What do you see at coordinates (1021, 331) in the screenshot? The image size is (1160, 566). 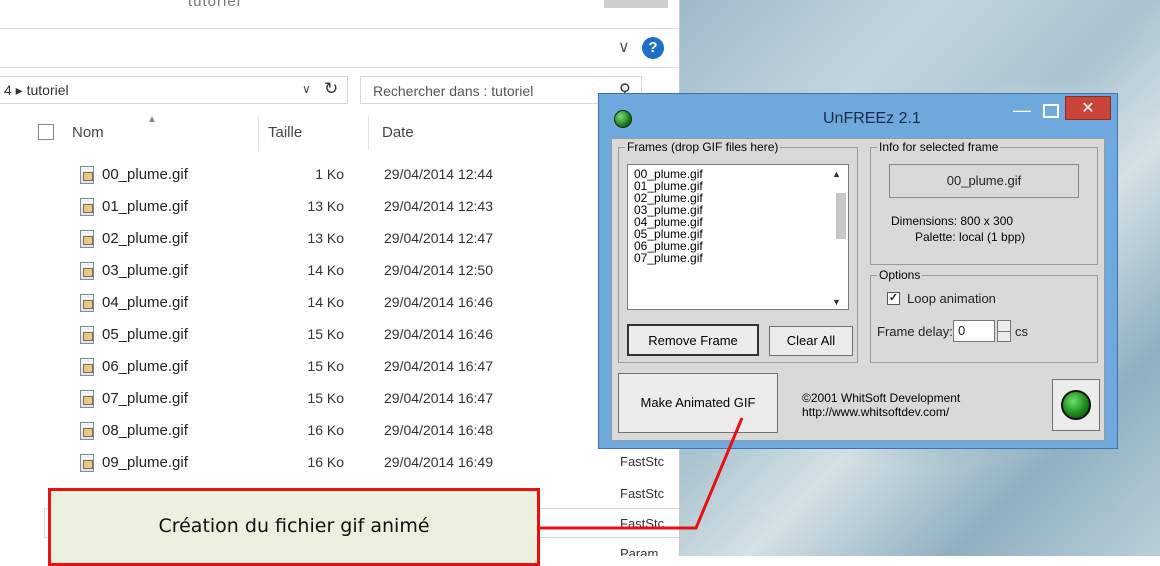 I see `frame-delay-unit: cs` at bounding box center [1021, 331].